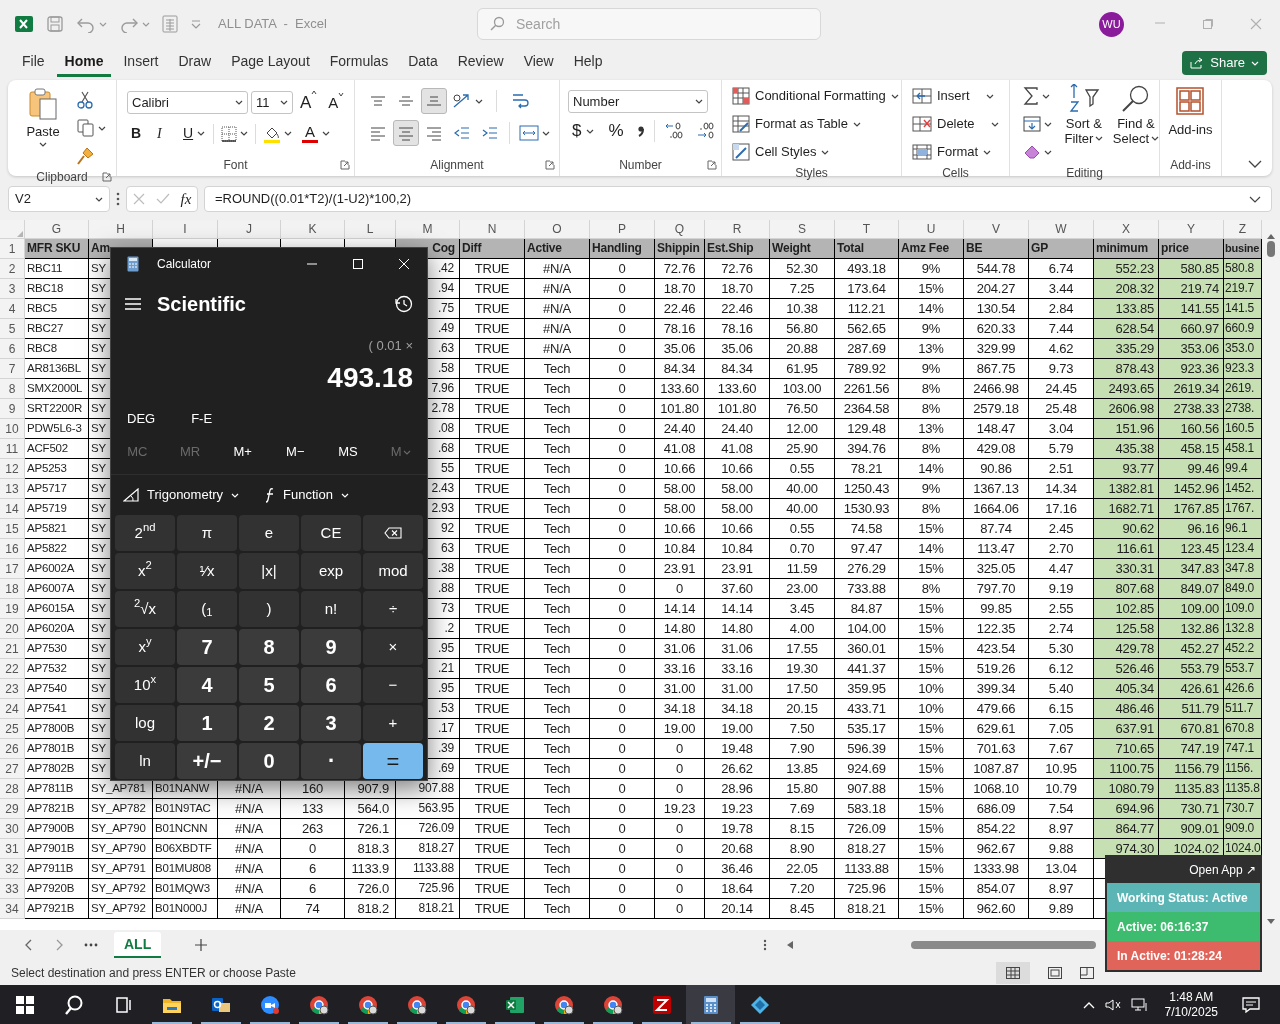 This screenshot has width=1280, height=1024. What do you see at coordinates (207, 571) in the screenshot?
I see `calculator-key: ¹⁄x` at bounding box center [207, 571].